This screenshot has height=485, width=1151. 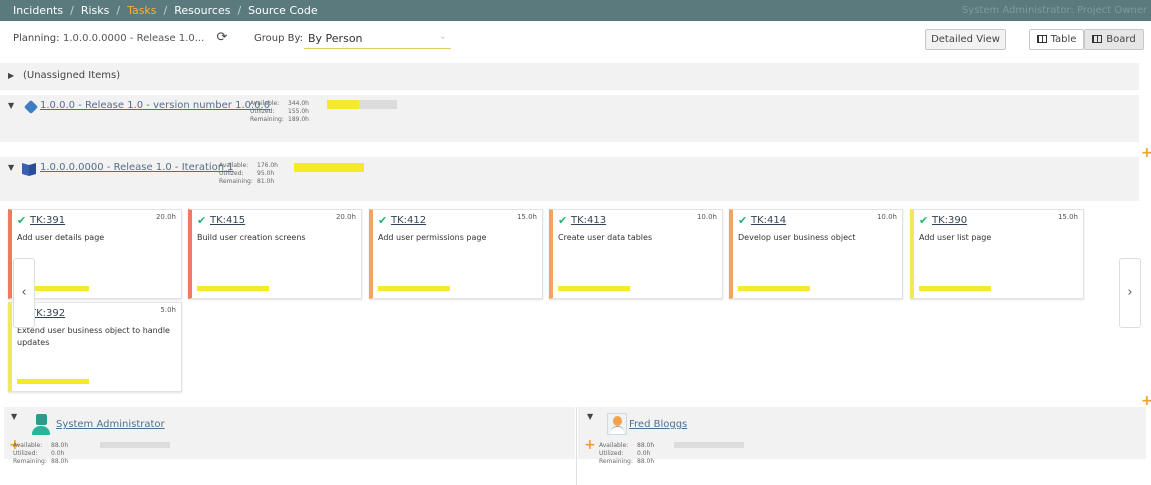 I want to click on nav-risks: Risks, so click(x=95, y=10).